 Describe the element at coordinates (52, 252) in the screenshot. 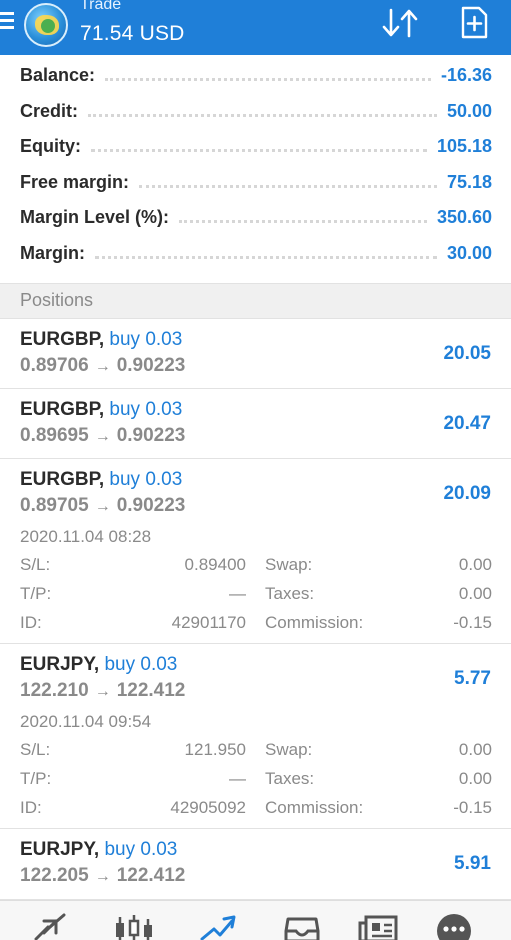

I see `margin-label: Margin:` at that location.